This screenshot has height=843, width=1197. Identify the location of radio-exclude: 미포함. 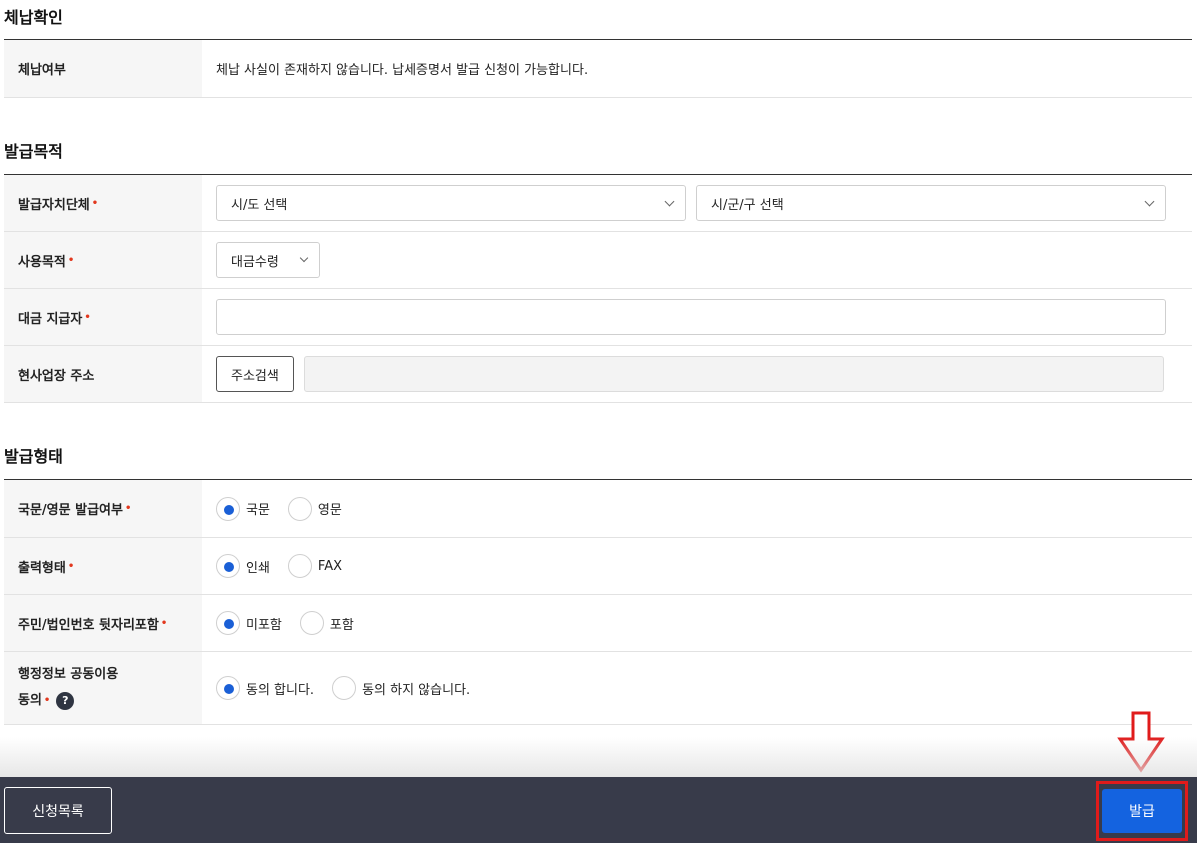
(249, 623).